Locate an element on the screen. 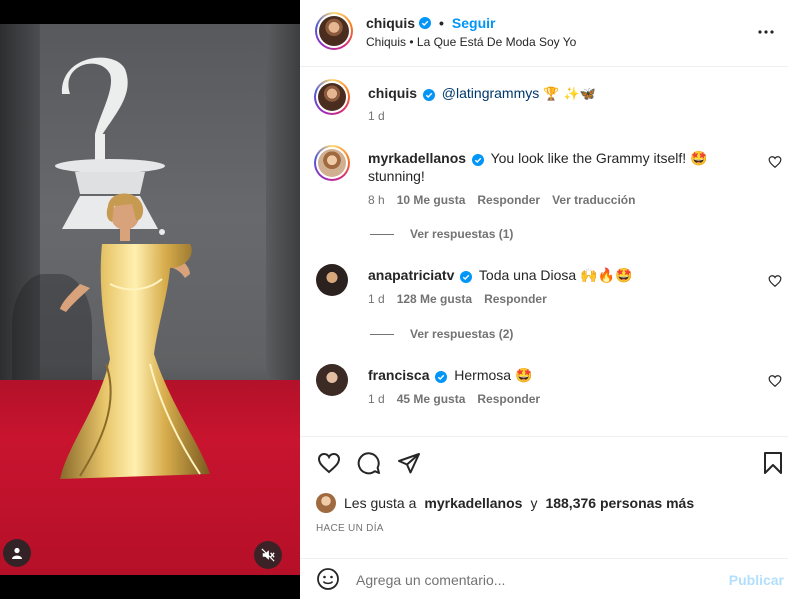 This screenshot has width=788, height=599. comment-body: Toda una Diosa 🙌🔥🤩 is located at coordinates (555, 275).